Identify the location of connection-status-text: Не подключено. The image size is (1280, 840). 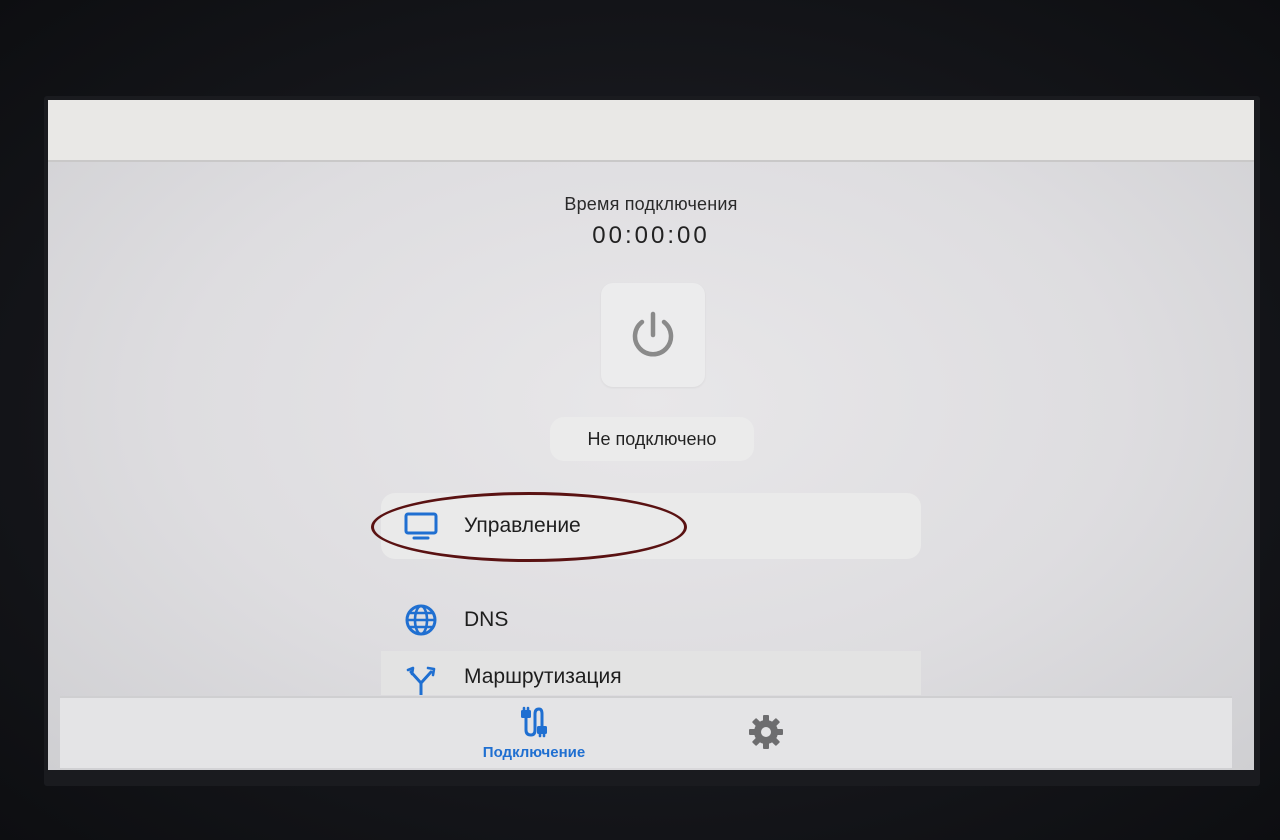
(652, 438).